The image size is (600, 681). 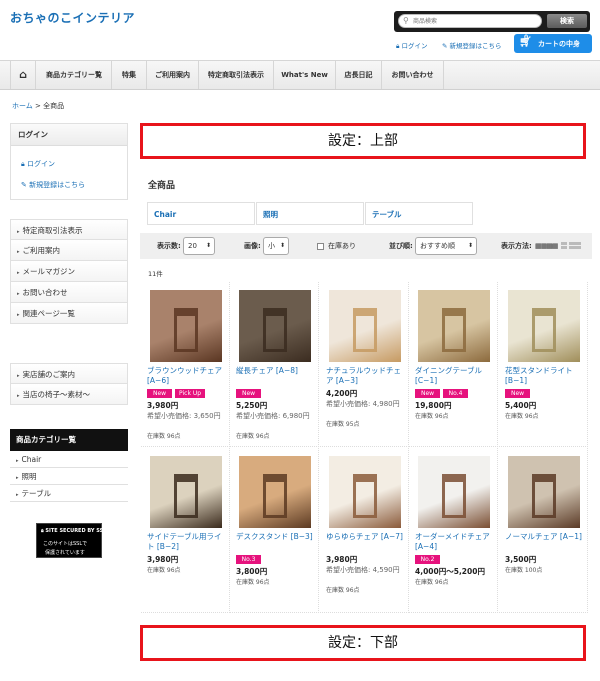 I want to click on nav-item-categories: 商品カテゴリー覧, so click(x=74, y=75).